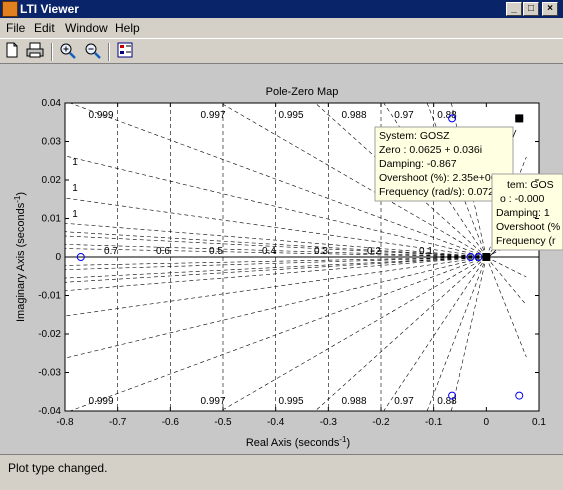 The image size is (563, 490). Describe the element at coordinates (290, 115) in the screenshot. I see `damping-label-top: 0.995` at that location.